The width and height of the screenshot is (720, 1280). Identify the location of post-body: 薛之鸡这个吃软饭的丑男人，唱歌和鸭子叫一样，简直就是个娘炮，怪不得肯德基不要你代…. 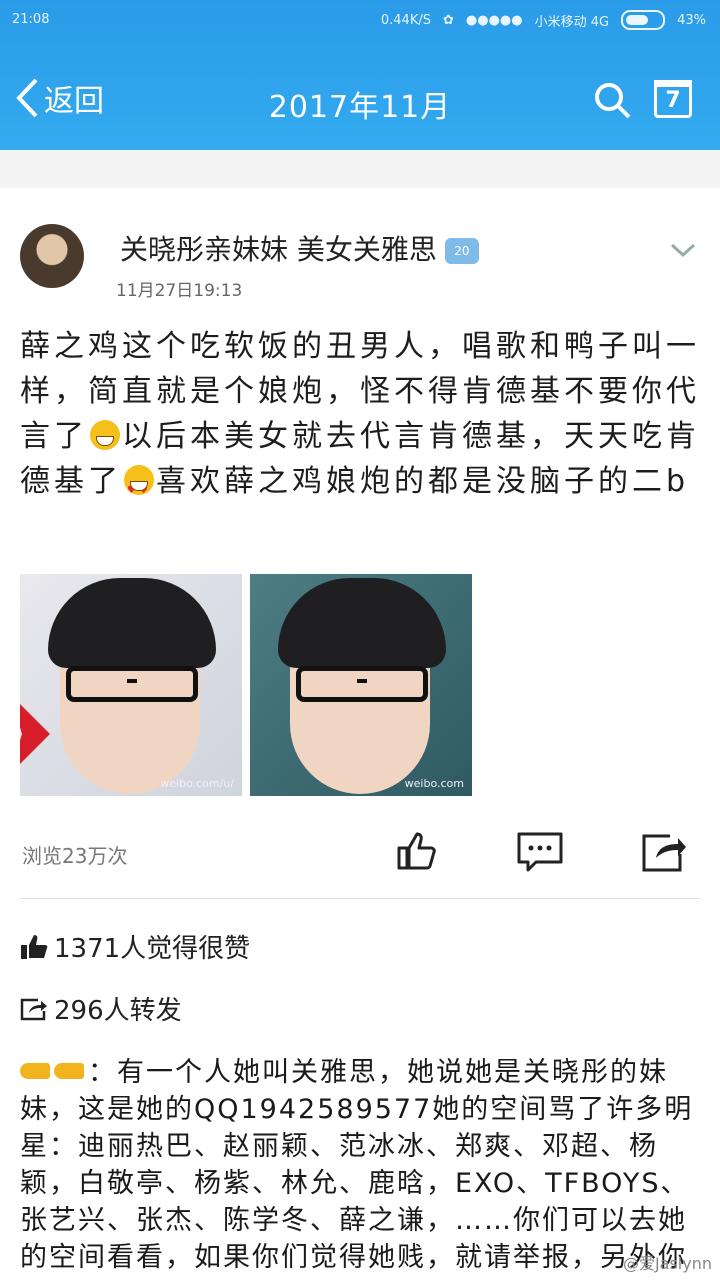
(360, 418).